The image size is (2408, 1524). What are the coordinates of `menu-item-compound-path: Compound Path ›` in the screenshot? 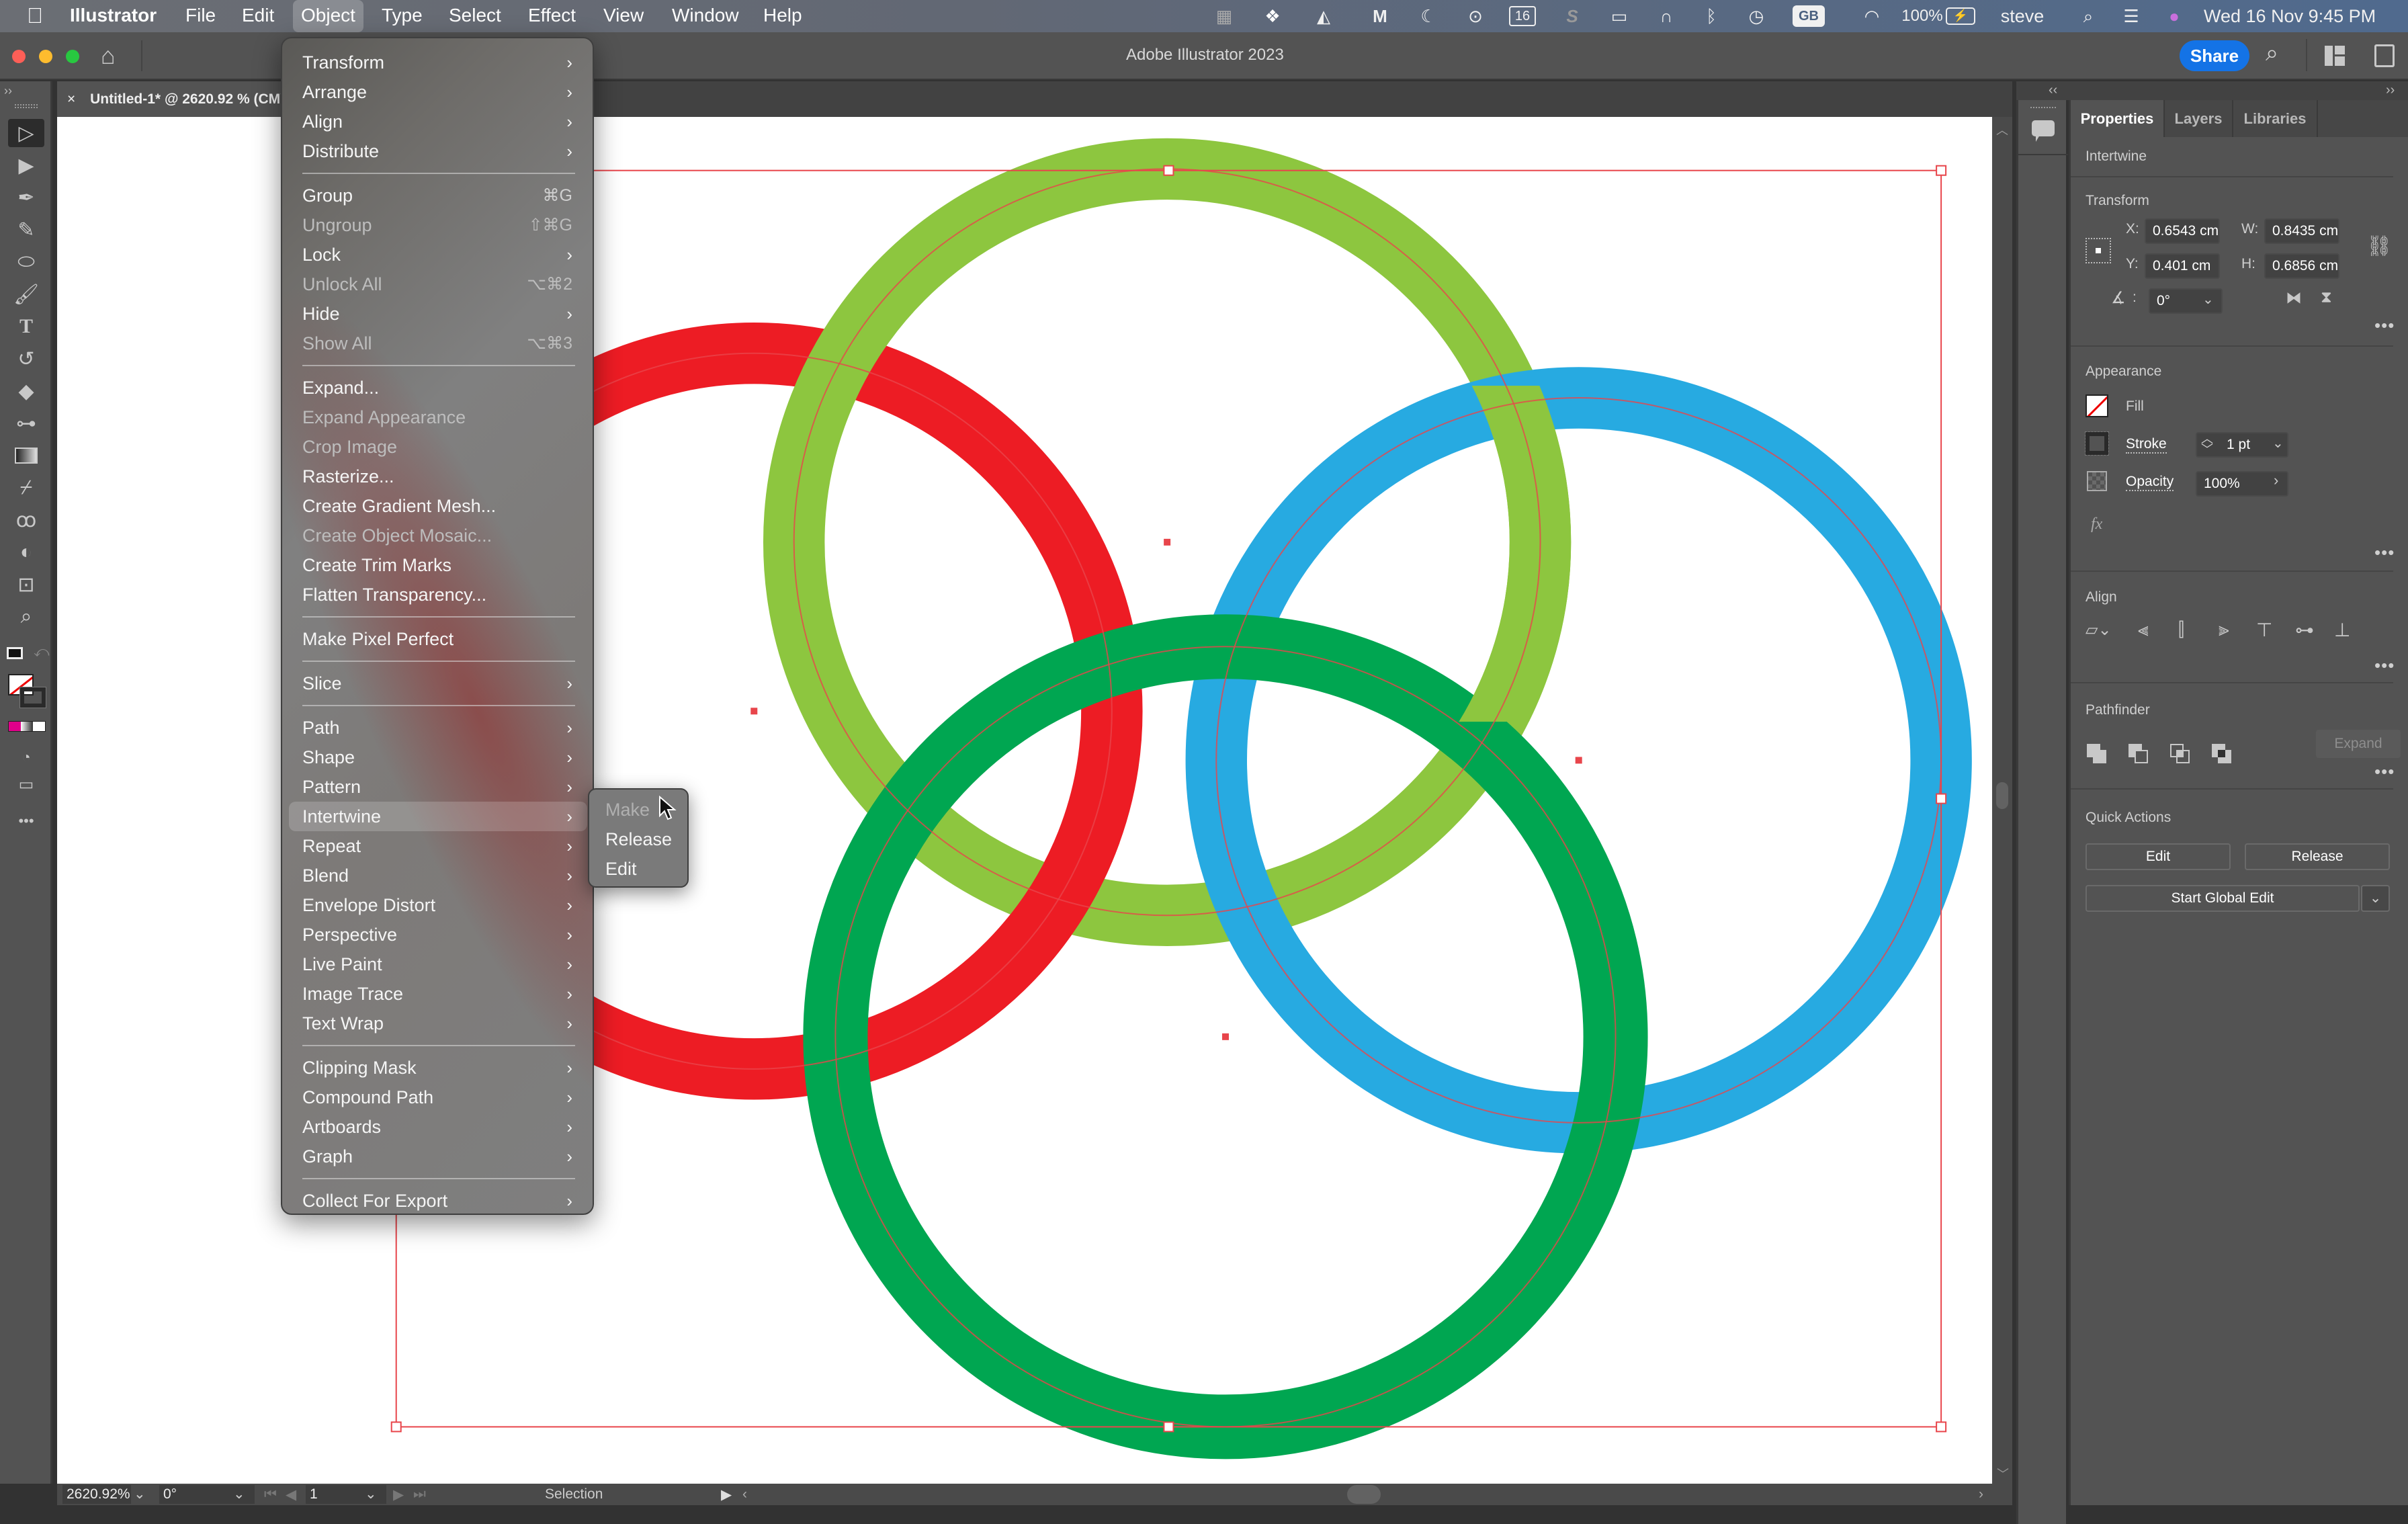 It's located at (438, 1097).